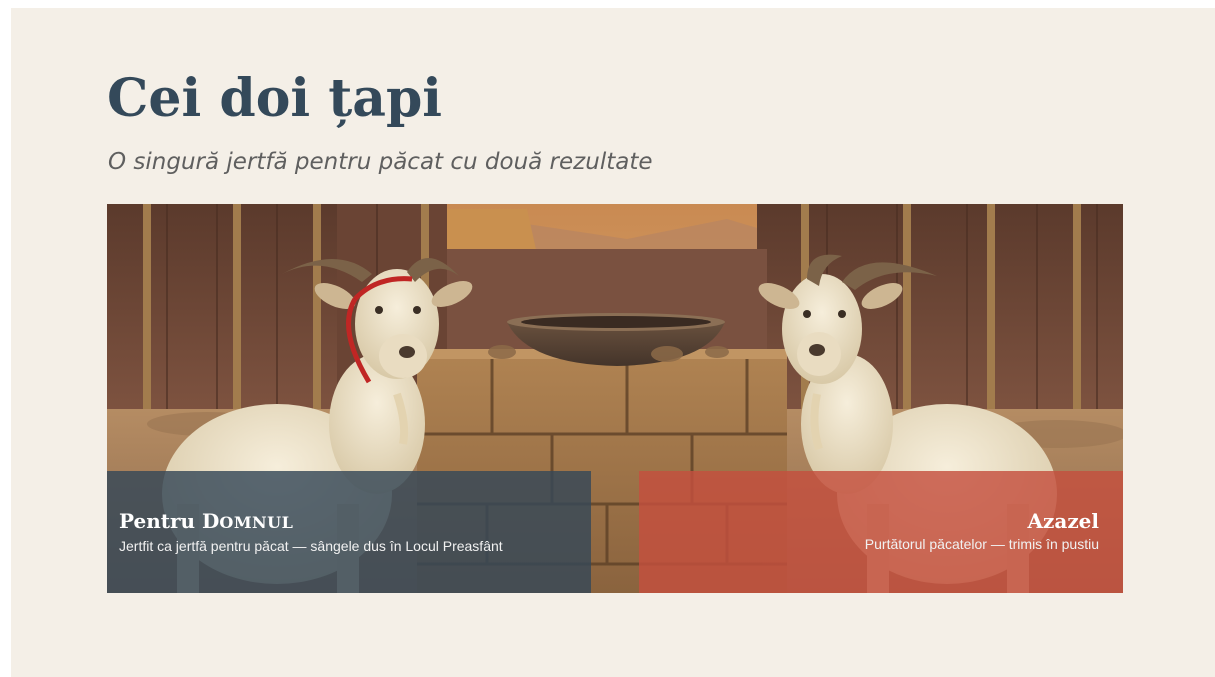 The height and width of the screenshot is (677, 1215). What do you see at coordinates (981, 544) in the screenshot?
I see `caption-right-text: Purtătorul păcatelor — trimis în pustiu` at bounding box center [981, 544].